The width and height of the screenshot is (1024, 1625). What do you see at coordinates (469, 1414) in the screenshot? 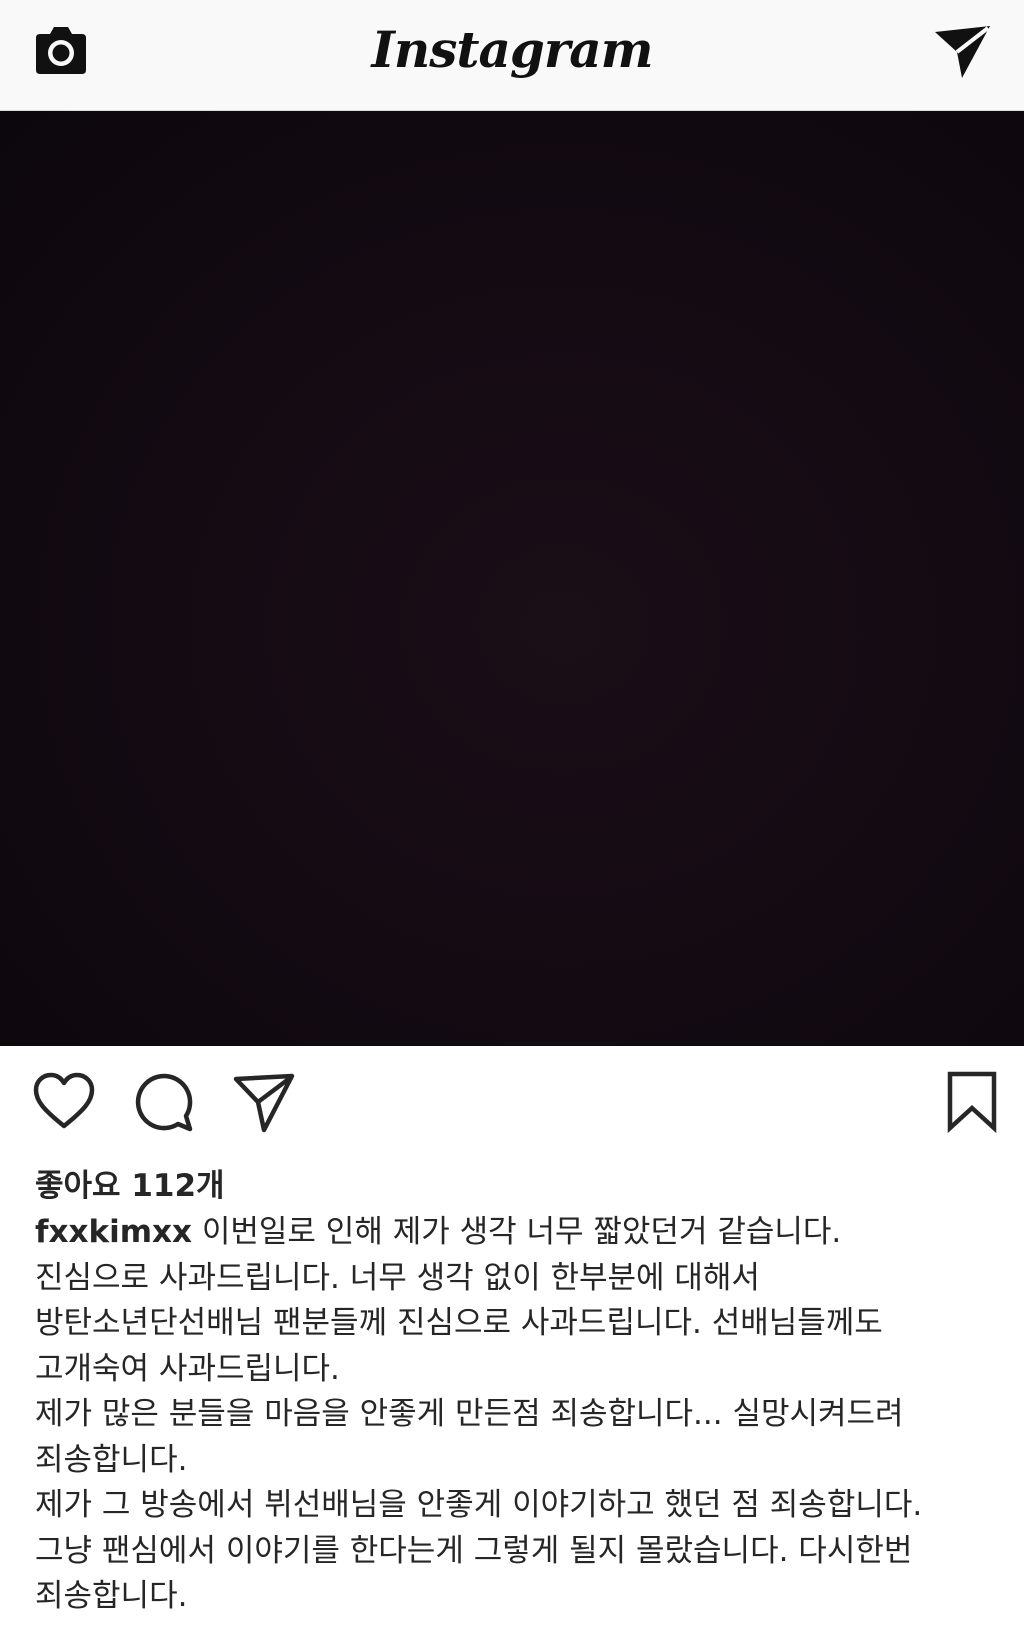
I see `caption-line: 제가 많은 분들을 마음을 안좋게 만든점 죄송합니다... 실망시켜드려` at bounding box center [469, 1414].